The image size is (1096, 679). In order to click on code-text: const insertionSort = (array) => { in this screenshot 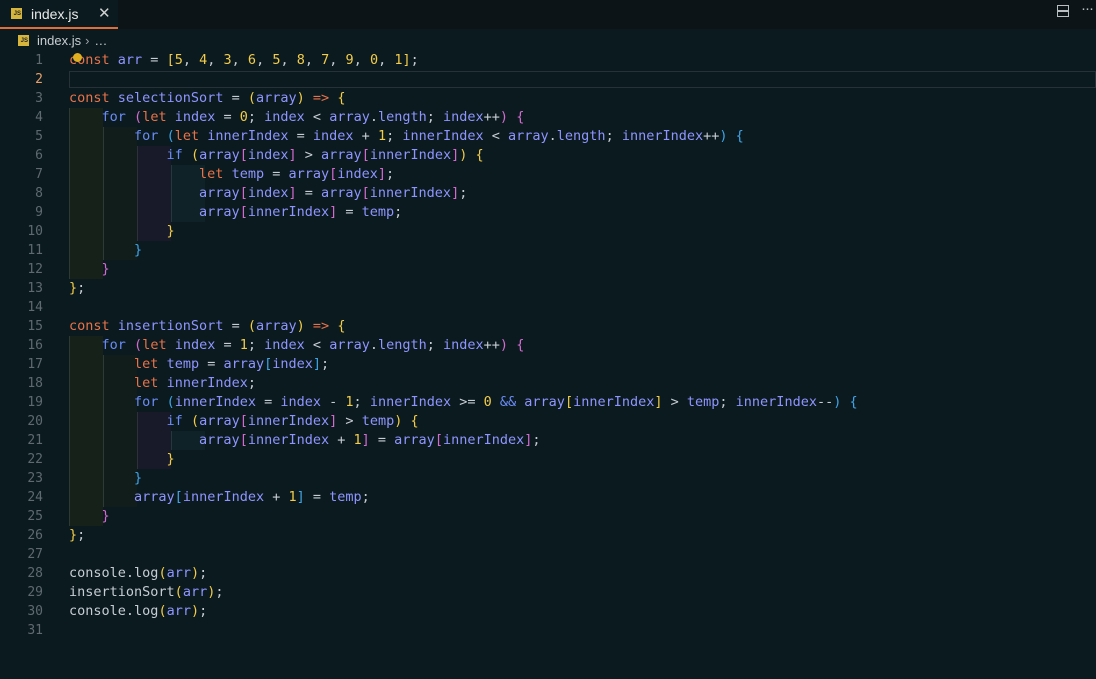, I will do `click(207, 326)`.